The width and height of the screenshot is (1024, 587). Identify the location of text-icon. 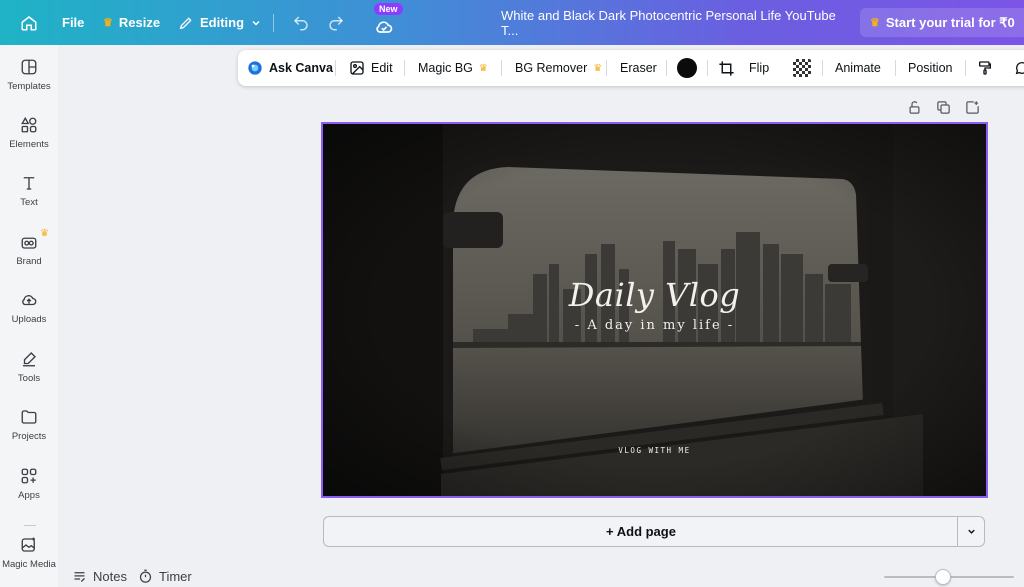
(29, 183).